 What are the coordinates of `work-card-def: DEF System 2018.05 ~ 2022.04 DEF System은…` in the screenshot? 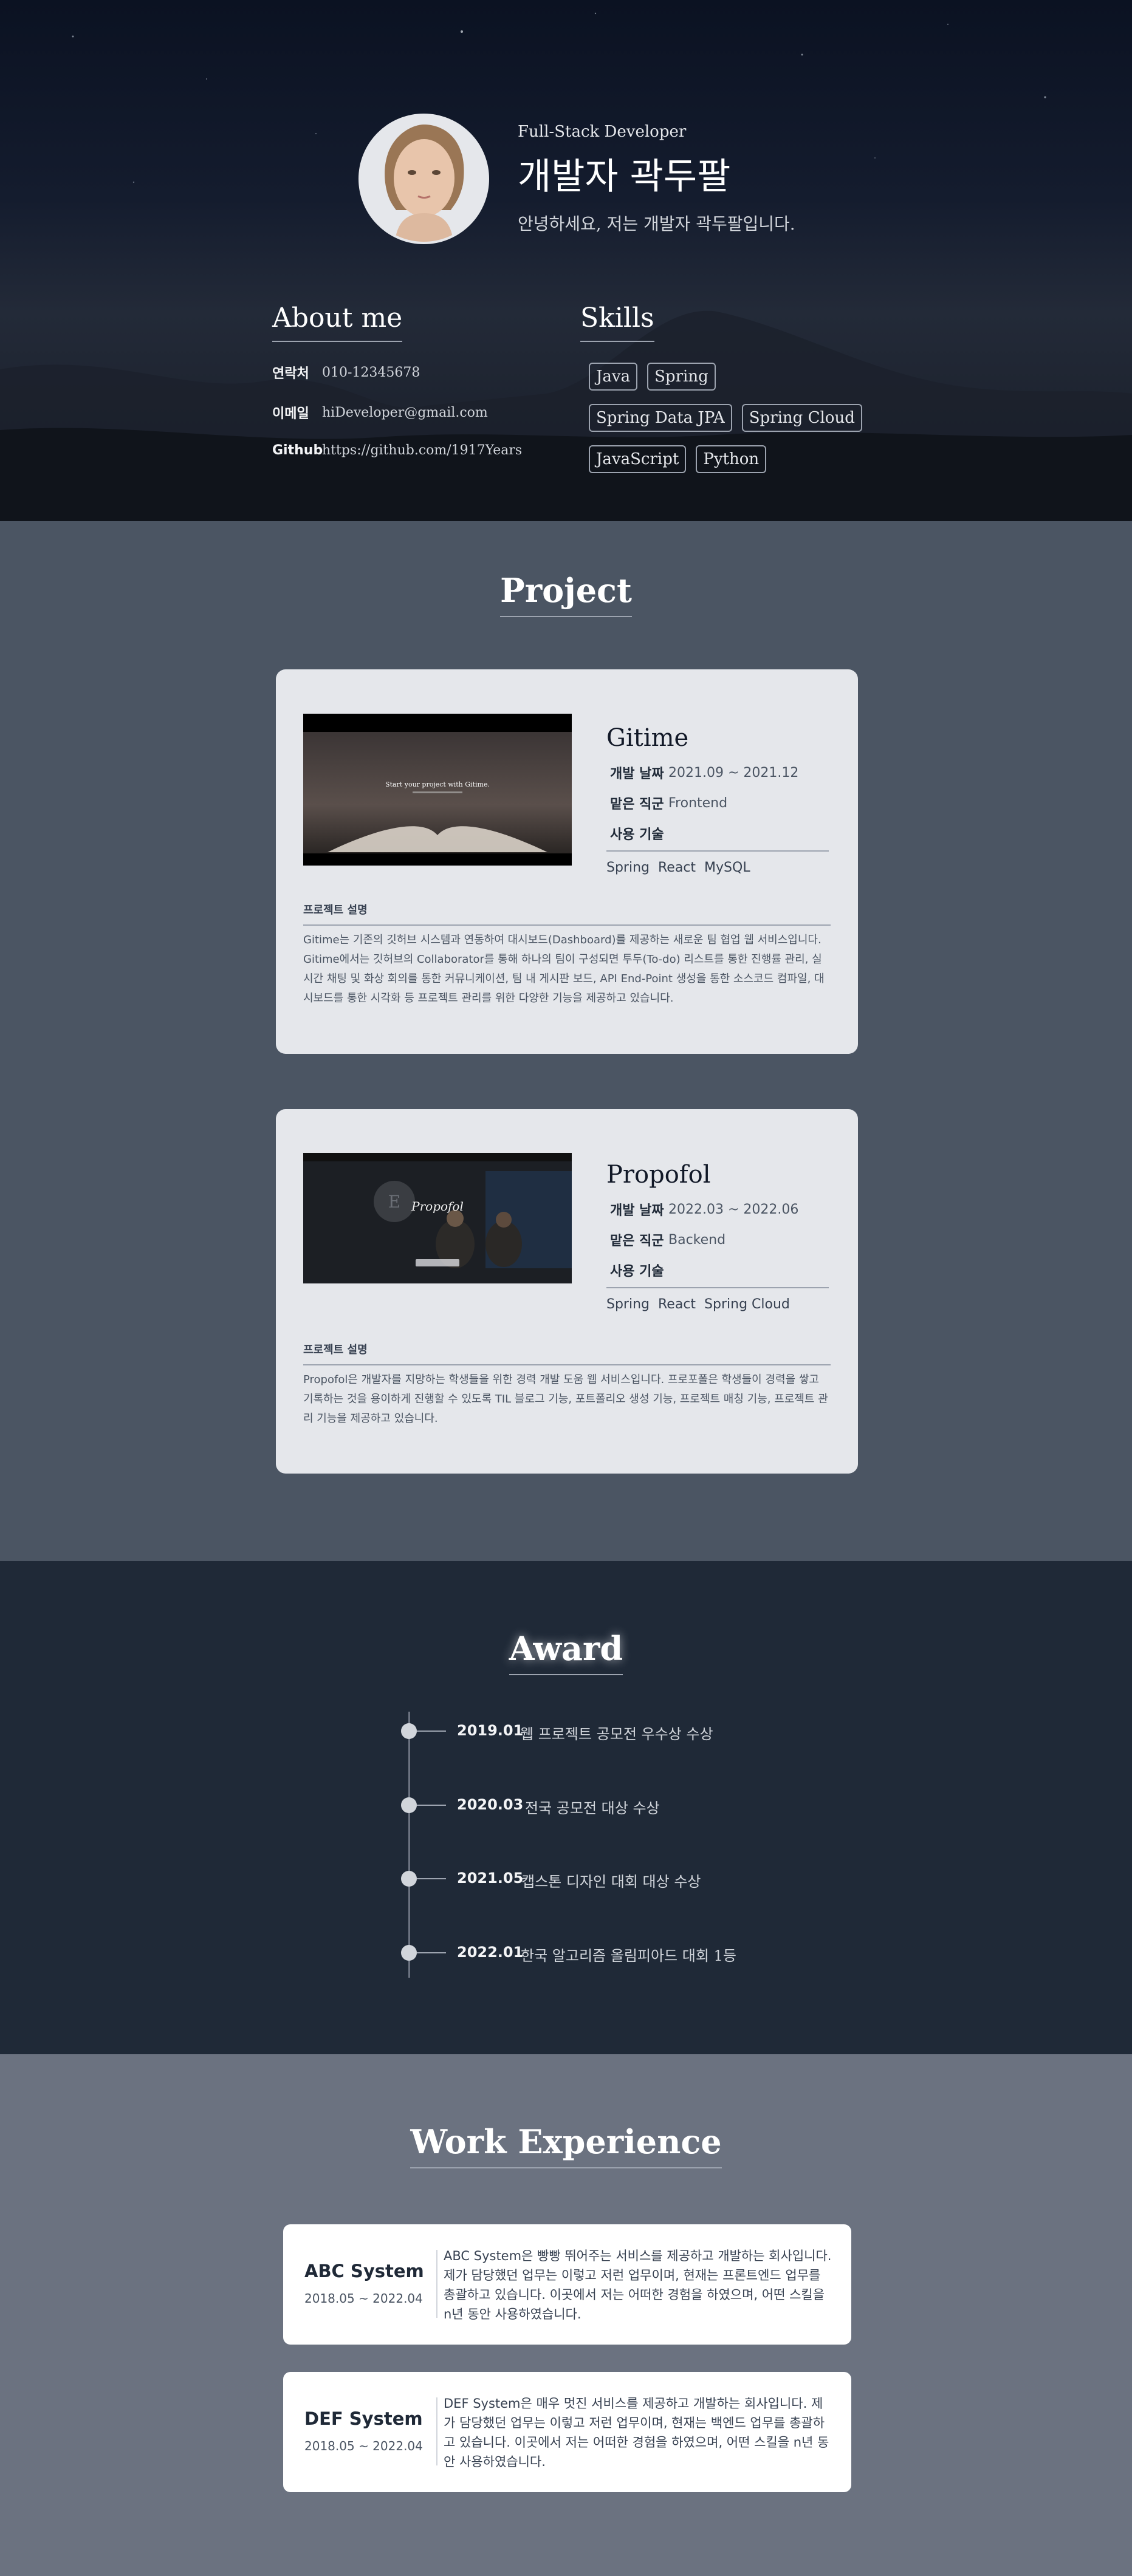 It's located at (567, 2432).